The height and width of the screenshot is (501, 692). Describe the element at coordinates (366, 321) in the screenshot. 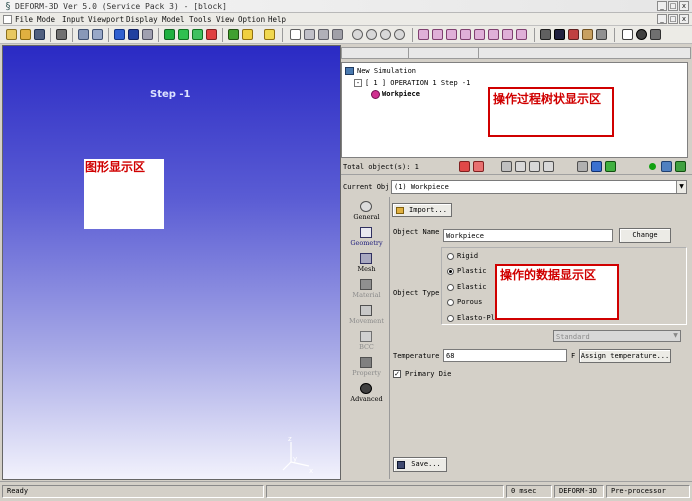

I see `tab-movement: Movement` at that location.